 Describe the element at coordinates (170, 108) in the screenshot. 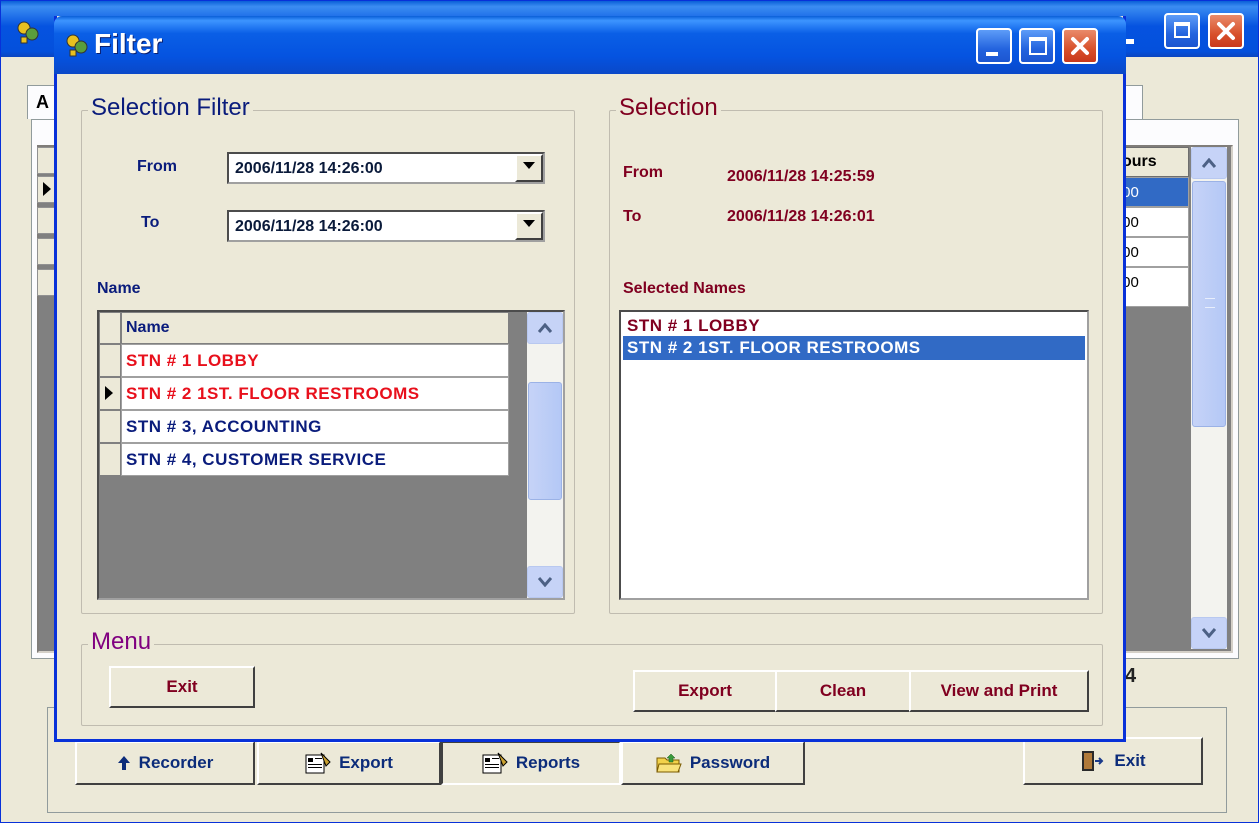

I see `selection-filter-title: Selection Filter` at that location.